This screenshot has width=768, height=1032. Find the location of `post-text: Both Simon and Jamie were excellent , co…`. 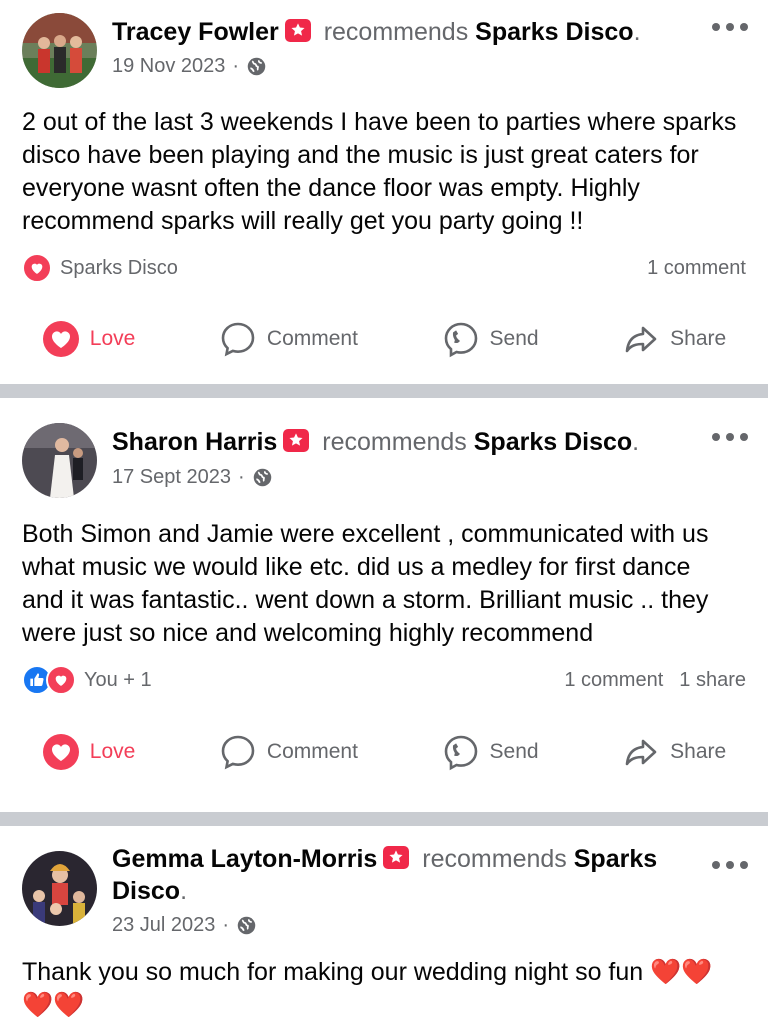

post-text: Both Simon and Jamie were excellent , co… is located at coordinates (365, 583).